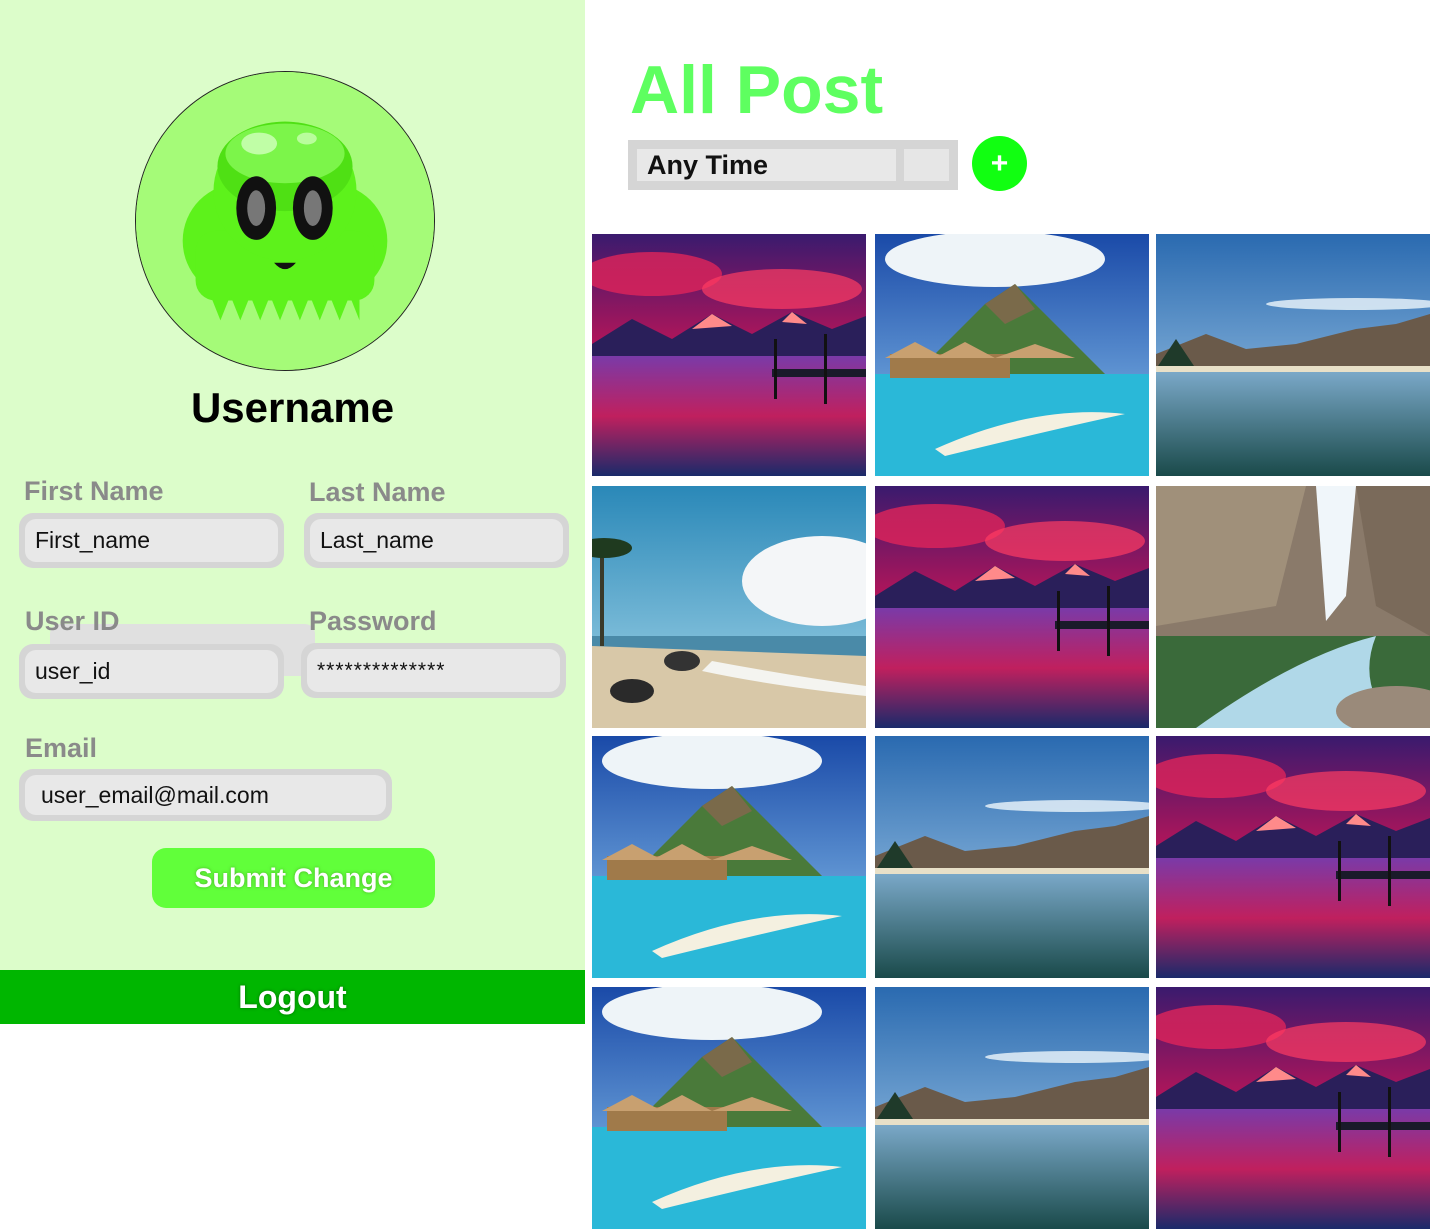  I want to click on time-filter-select: Any Time, so click(793, 165).